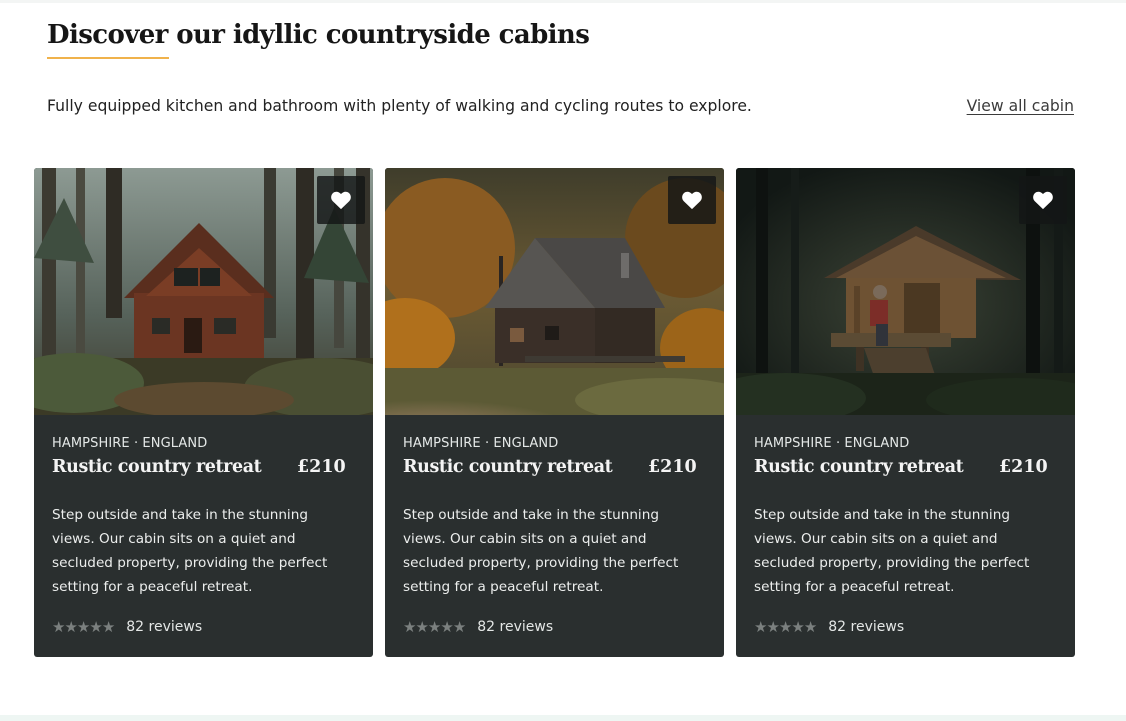 This screenshot has width=1126, height=721. What do you see at coordinates (108, 58) in the screenshot?
I see `title-underline` at bounding box center [108, 58].